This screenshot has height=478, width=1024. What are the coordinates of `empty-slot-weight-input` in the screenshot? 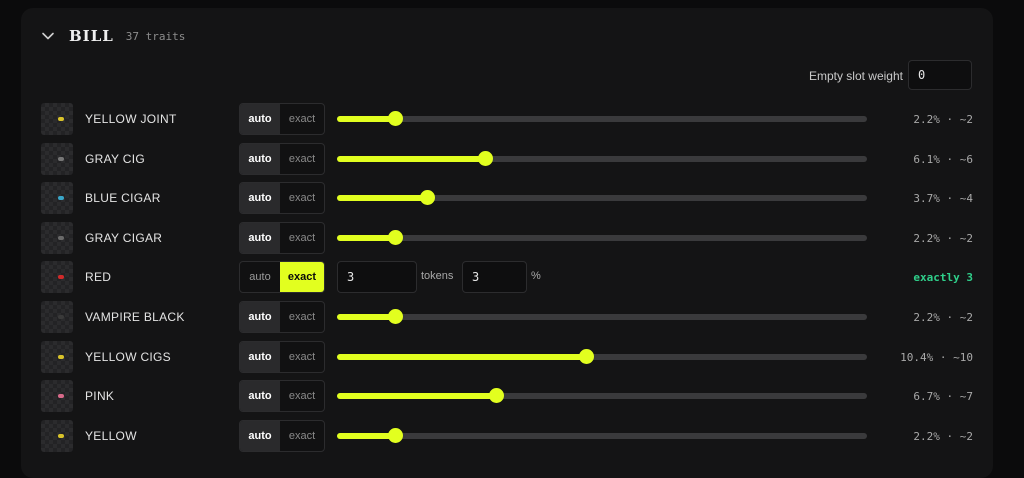 It's located at (940, 75).